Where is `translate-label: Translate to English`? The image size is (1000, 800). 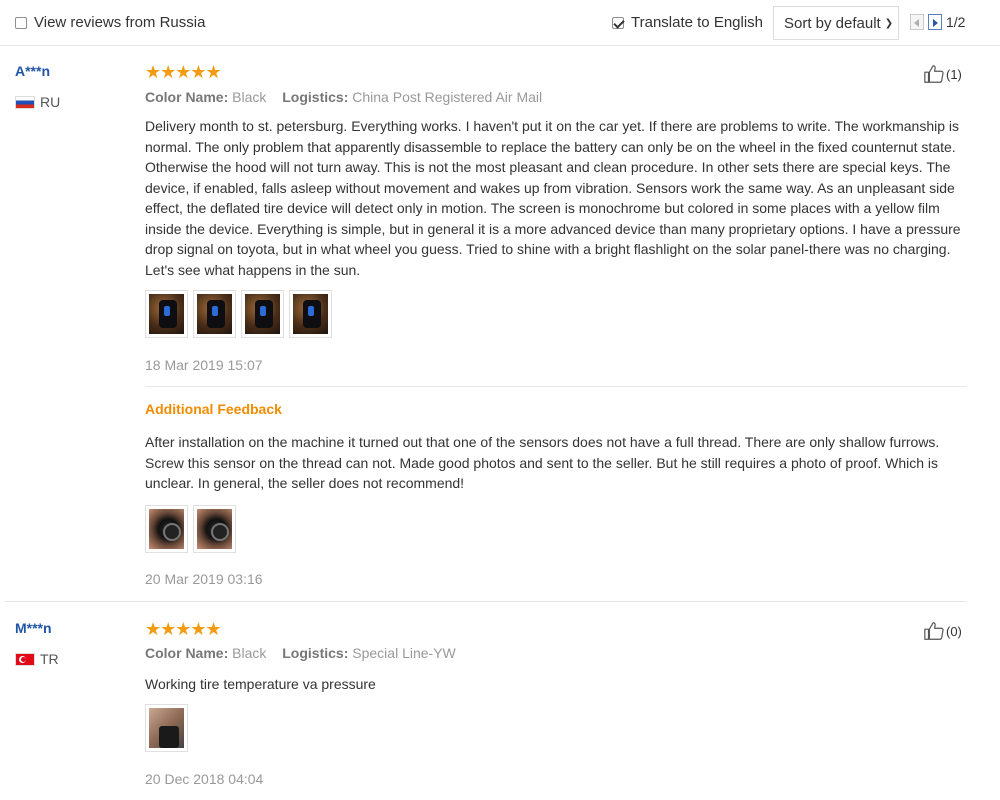 translate-label: Translate to English is located at coordinates (697, 22).